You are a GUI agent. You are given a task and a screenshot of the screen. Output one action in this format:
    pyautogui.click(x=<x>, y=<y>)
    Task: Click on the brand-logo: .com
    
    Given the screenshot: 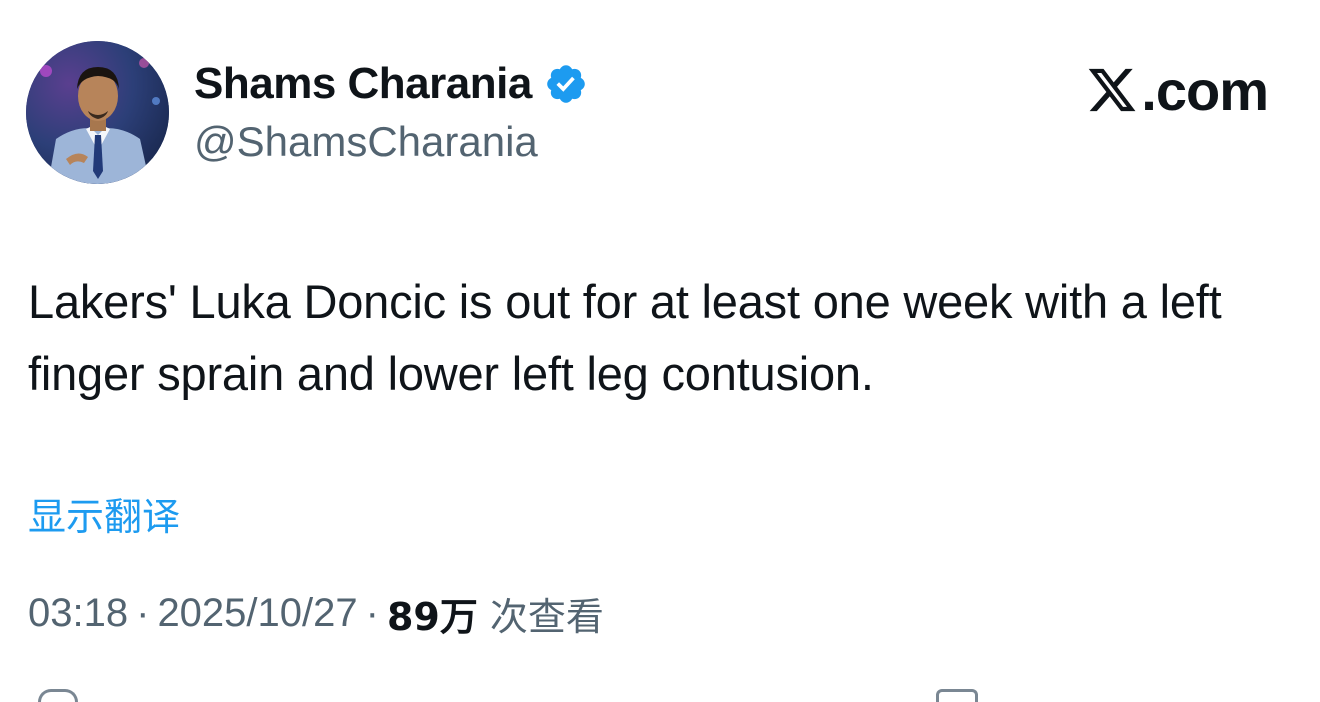 What is the action you would take?
    pyautogui.click(x=1177, y=90)
    